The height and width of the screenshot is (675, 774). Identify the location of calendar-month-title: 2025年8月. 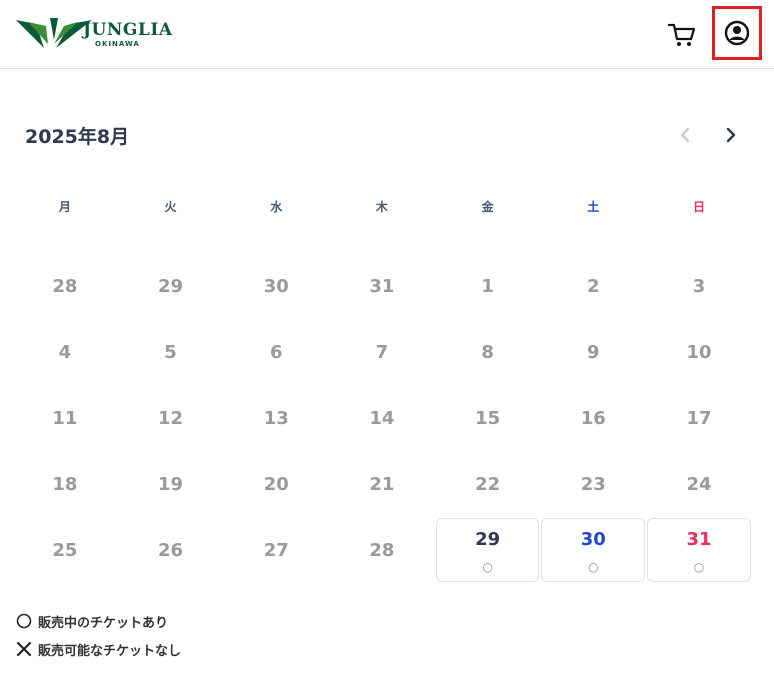
(77, 137).